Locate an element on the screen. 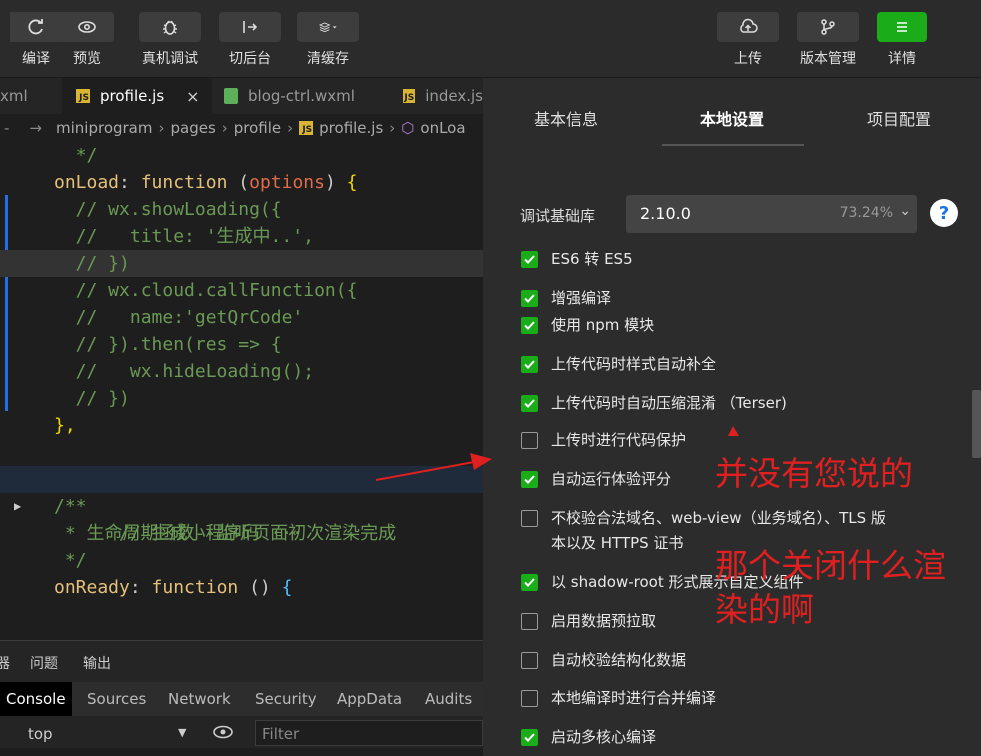 This screenshot has height=756, width=981. bottom-panel-tabs: 器 问题 输出 is located at coordinates (241, 661).